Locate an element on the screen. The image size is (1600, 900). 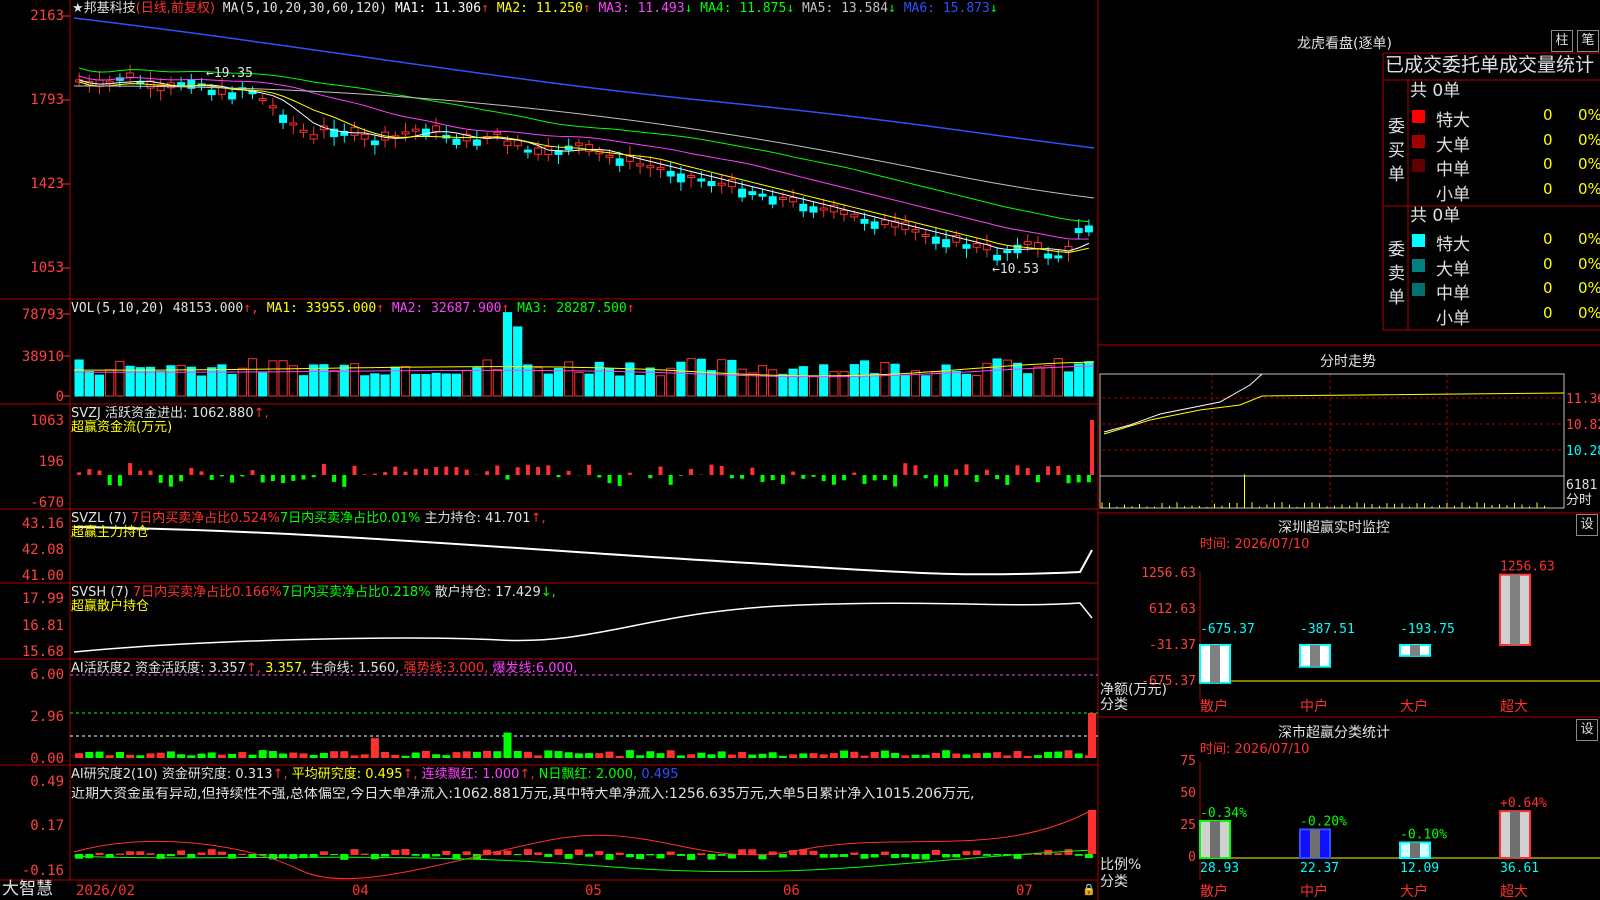
fenshi-avg-line is located at coordinates (1334, 413).